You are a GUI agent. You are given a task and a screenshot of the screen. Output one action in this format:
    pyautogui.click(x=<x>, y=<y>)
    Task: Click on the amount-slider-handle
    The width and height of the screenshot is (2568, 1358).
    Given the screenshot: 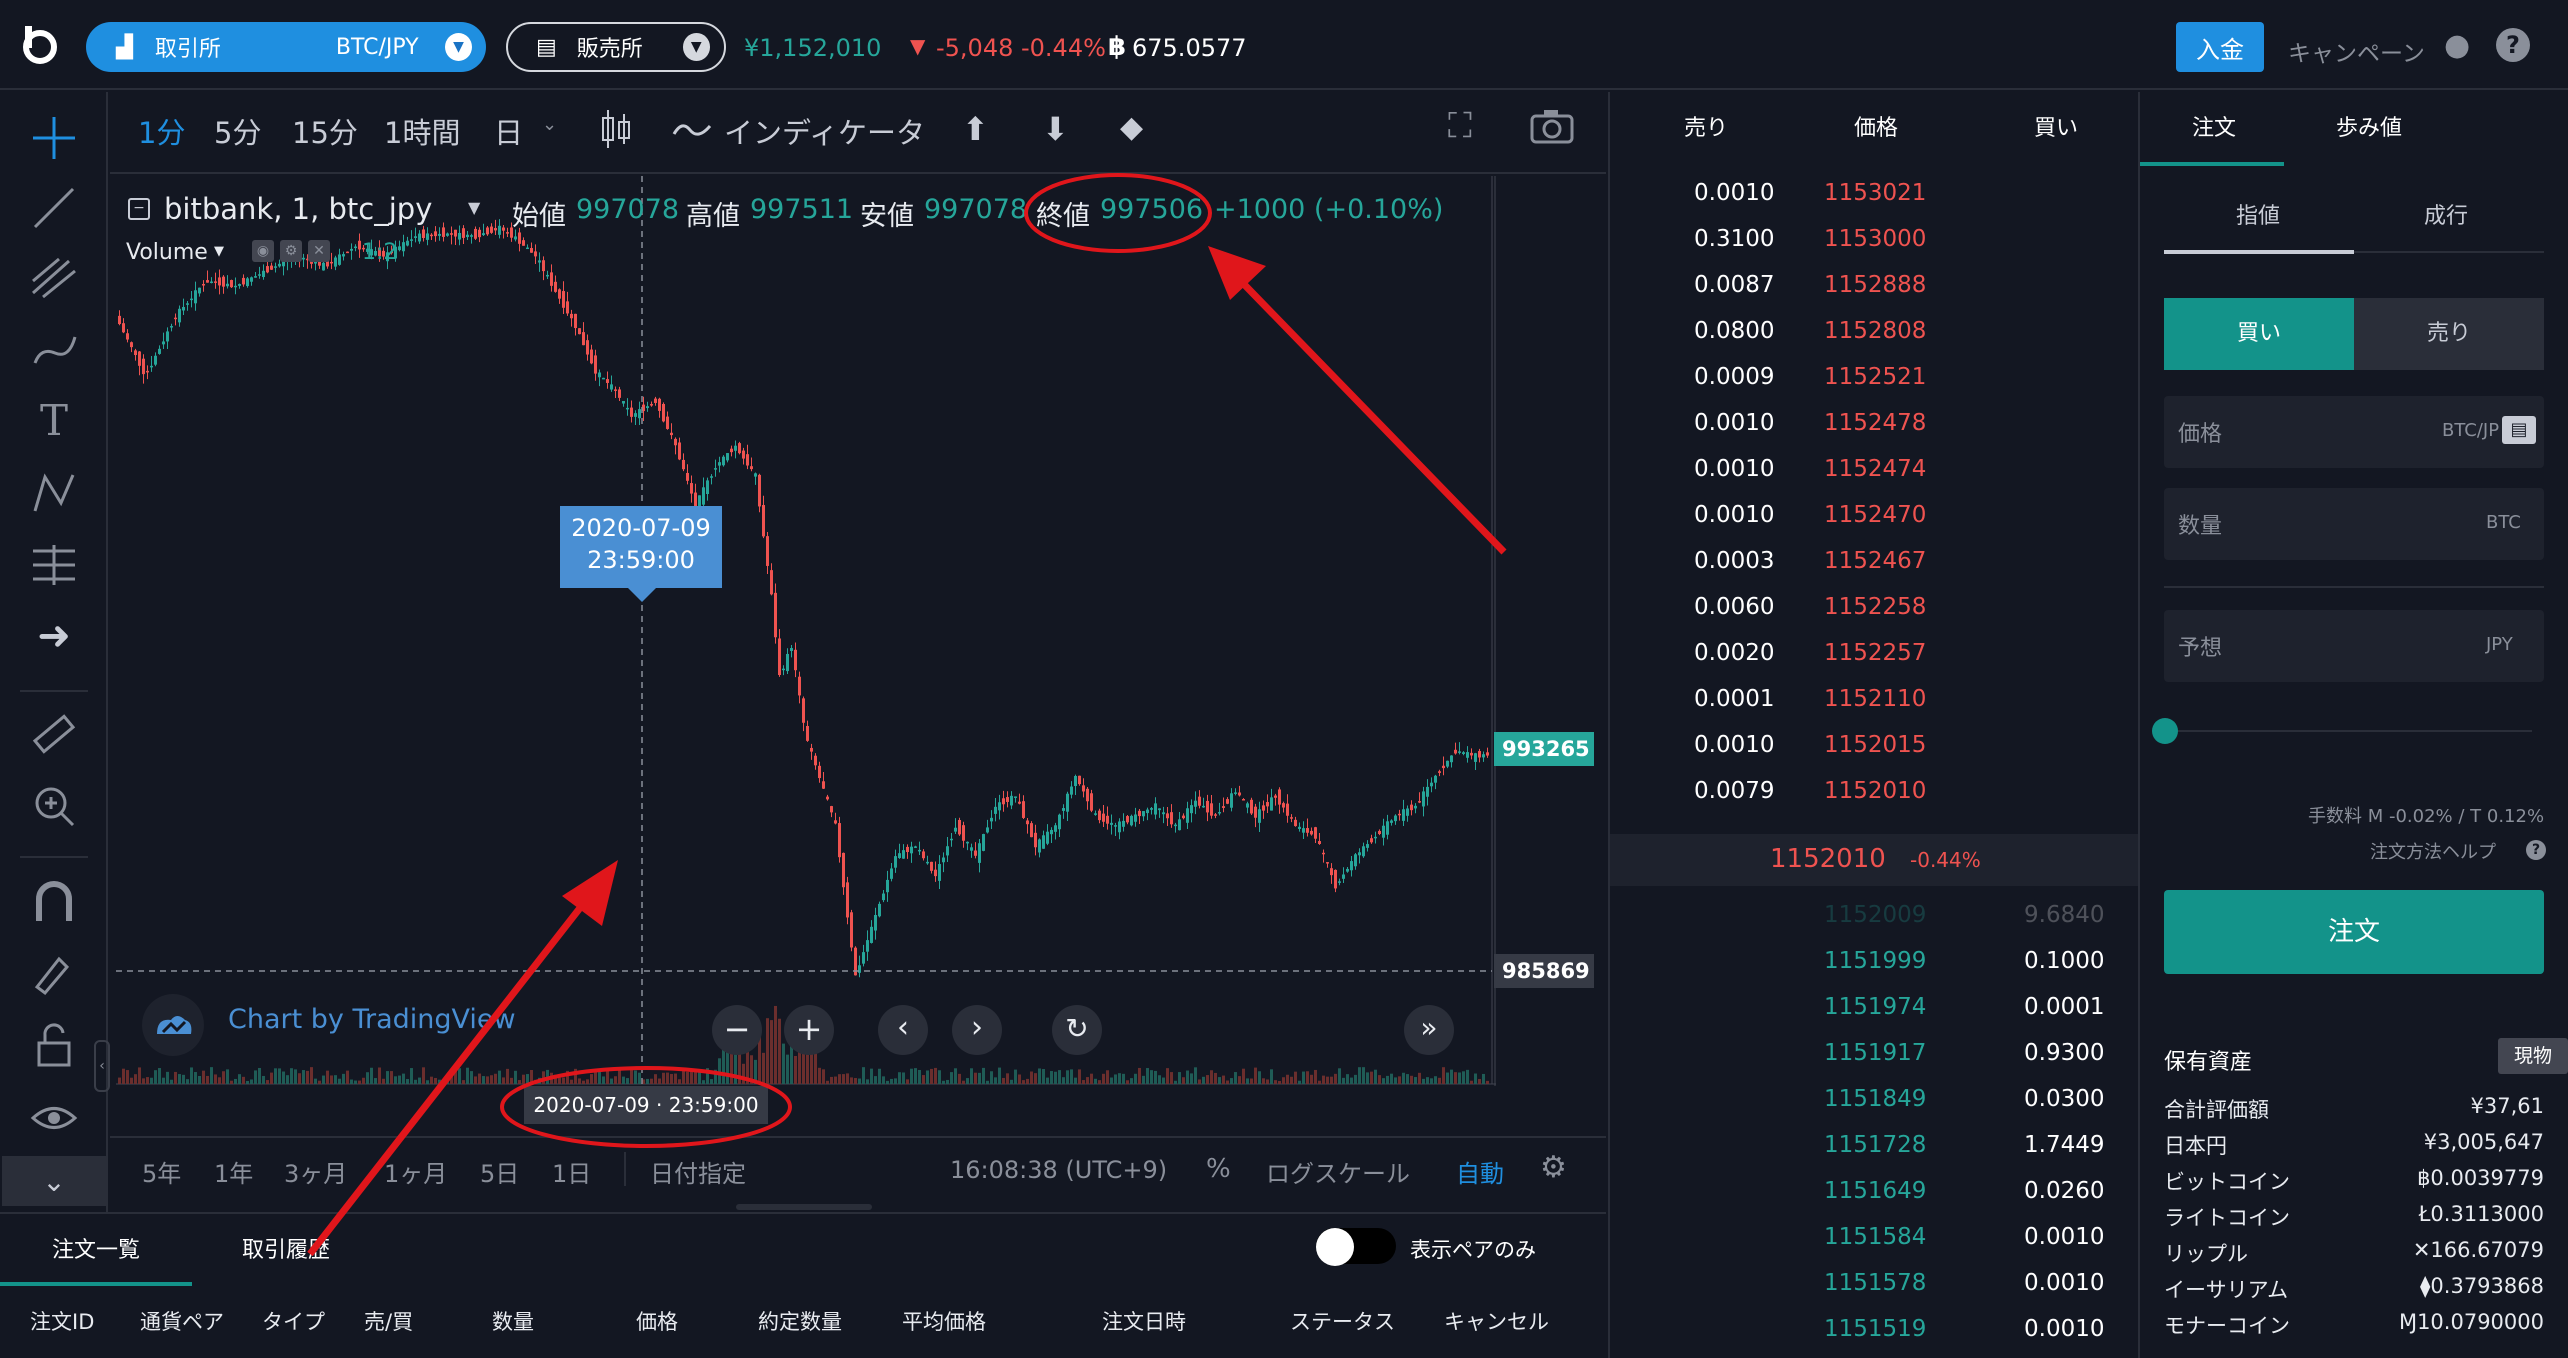 What is the action you would take?
    pyautogui.click(x=2165, y=731)
    